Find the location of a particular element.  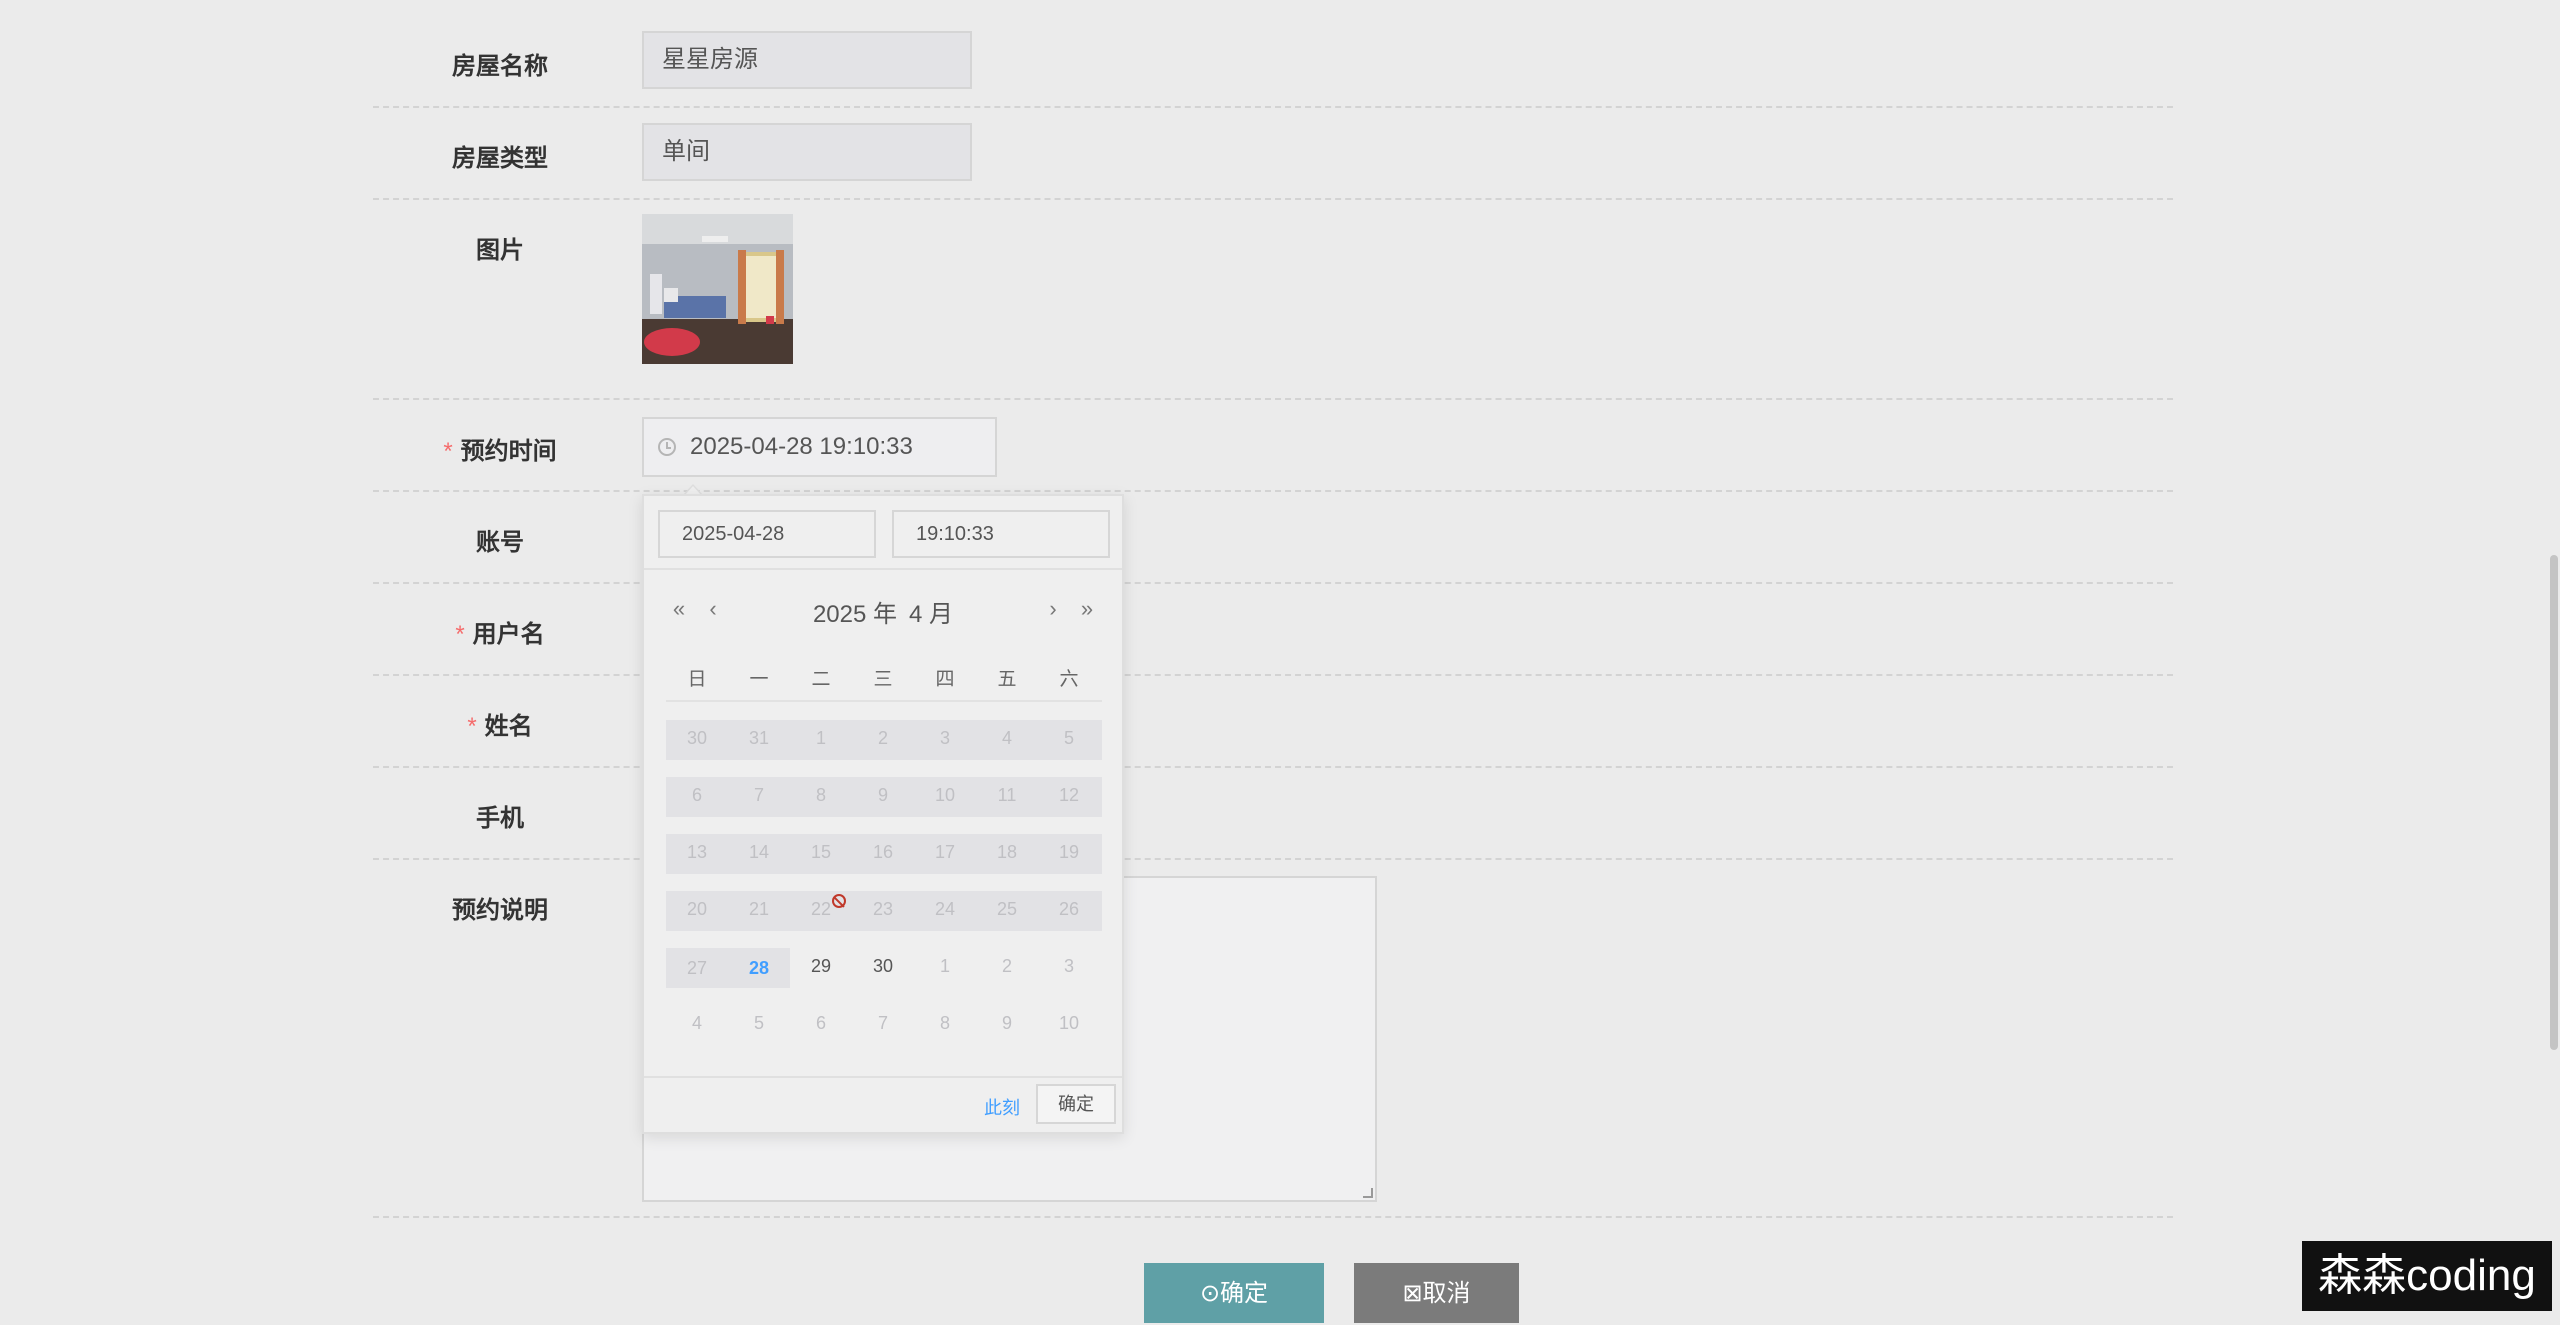

image-label: 图片 is located at coordinates (500, 250).